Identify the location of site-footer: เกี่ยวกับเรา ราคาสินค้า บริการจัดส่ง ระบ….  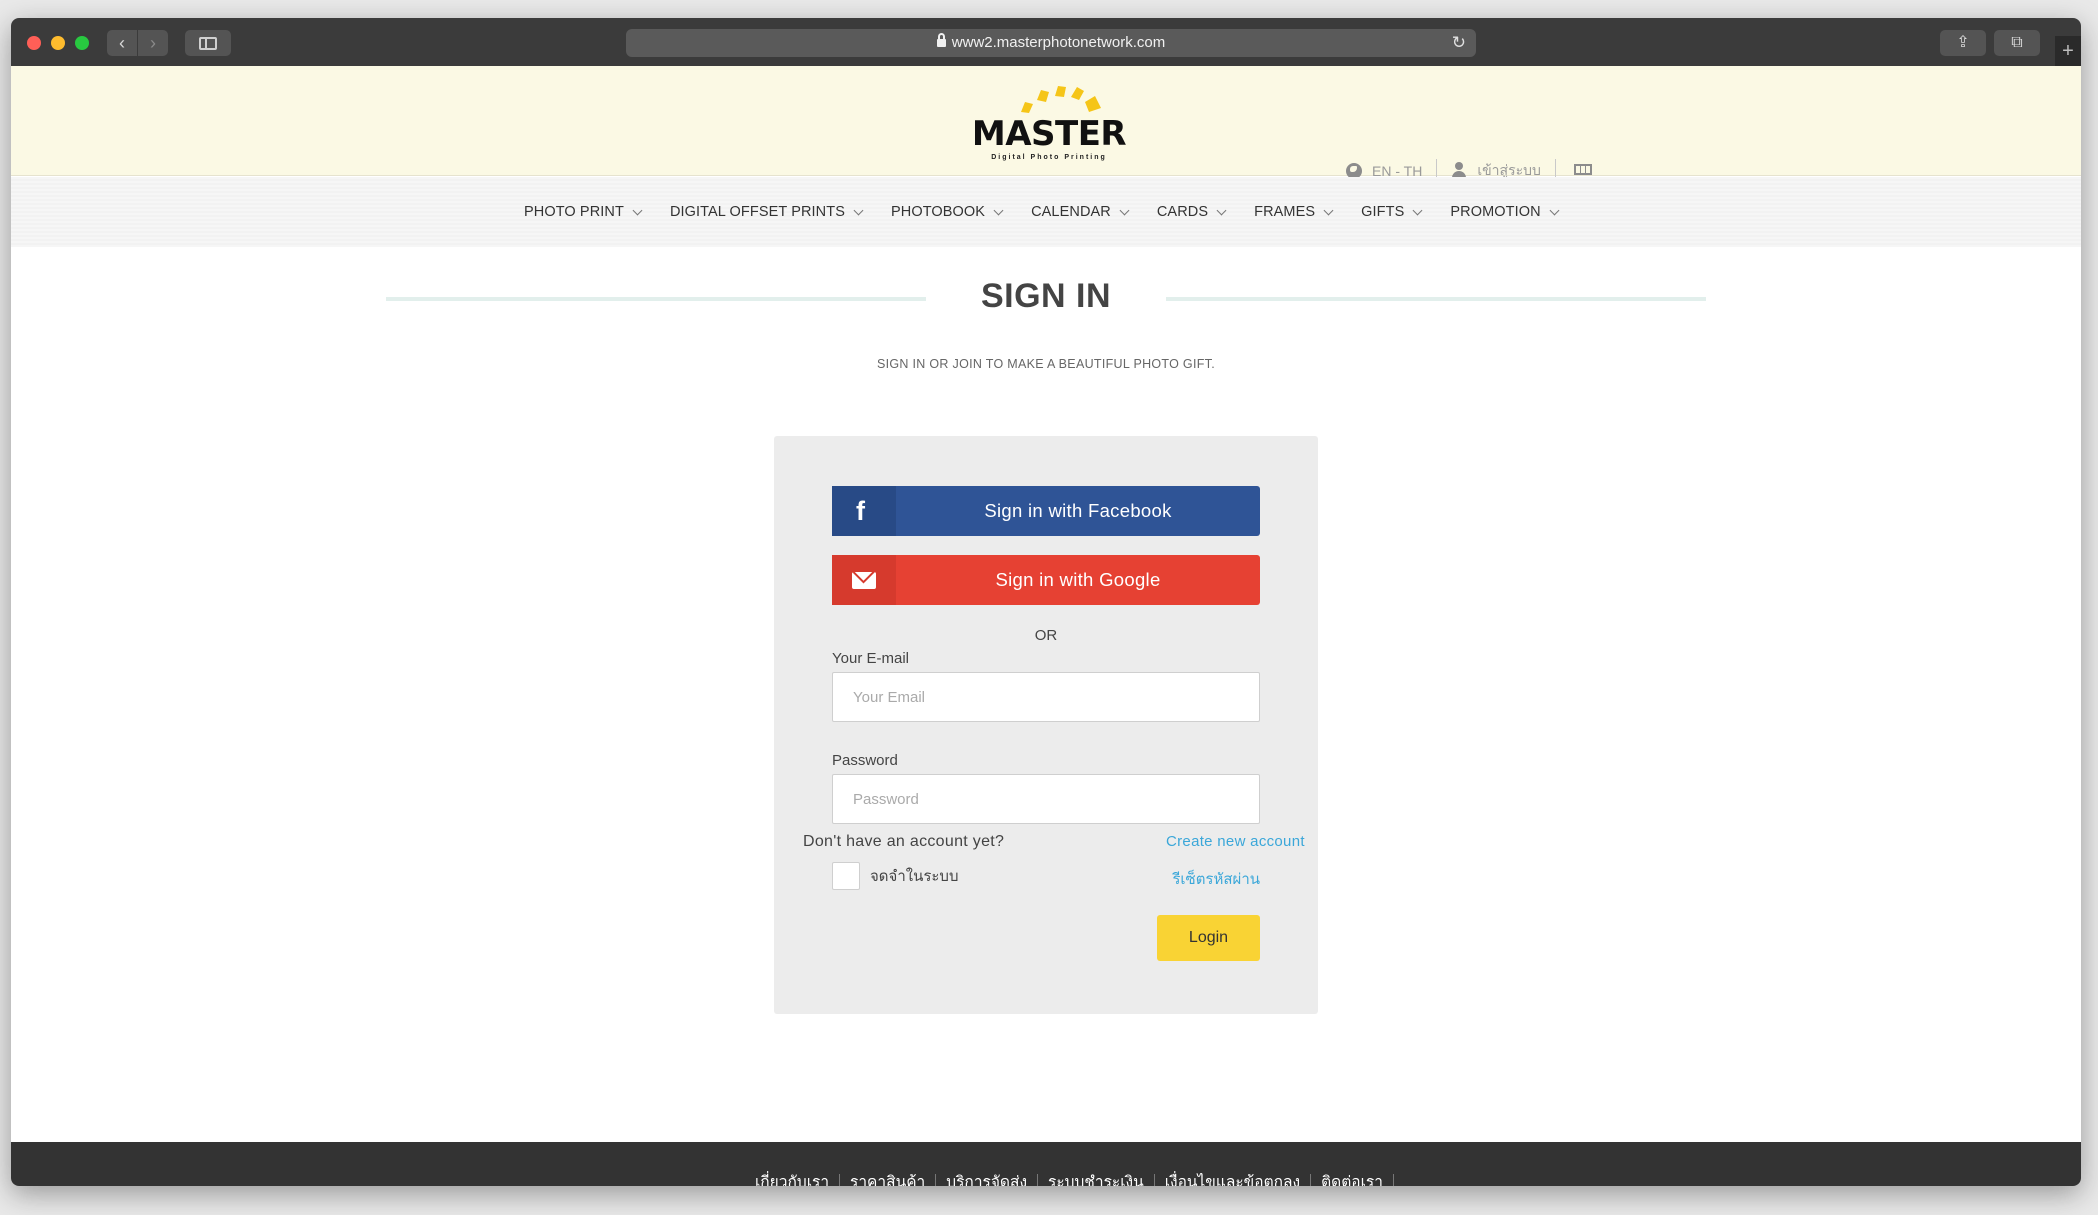
(1046, 1164).